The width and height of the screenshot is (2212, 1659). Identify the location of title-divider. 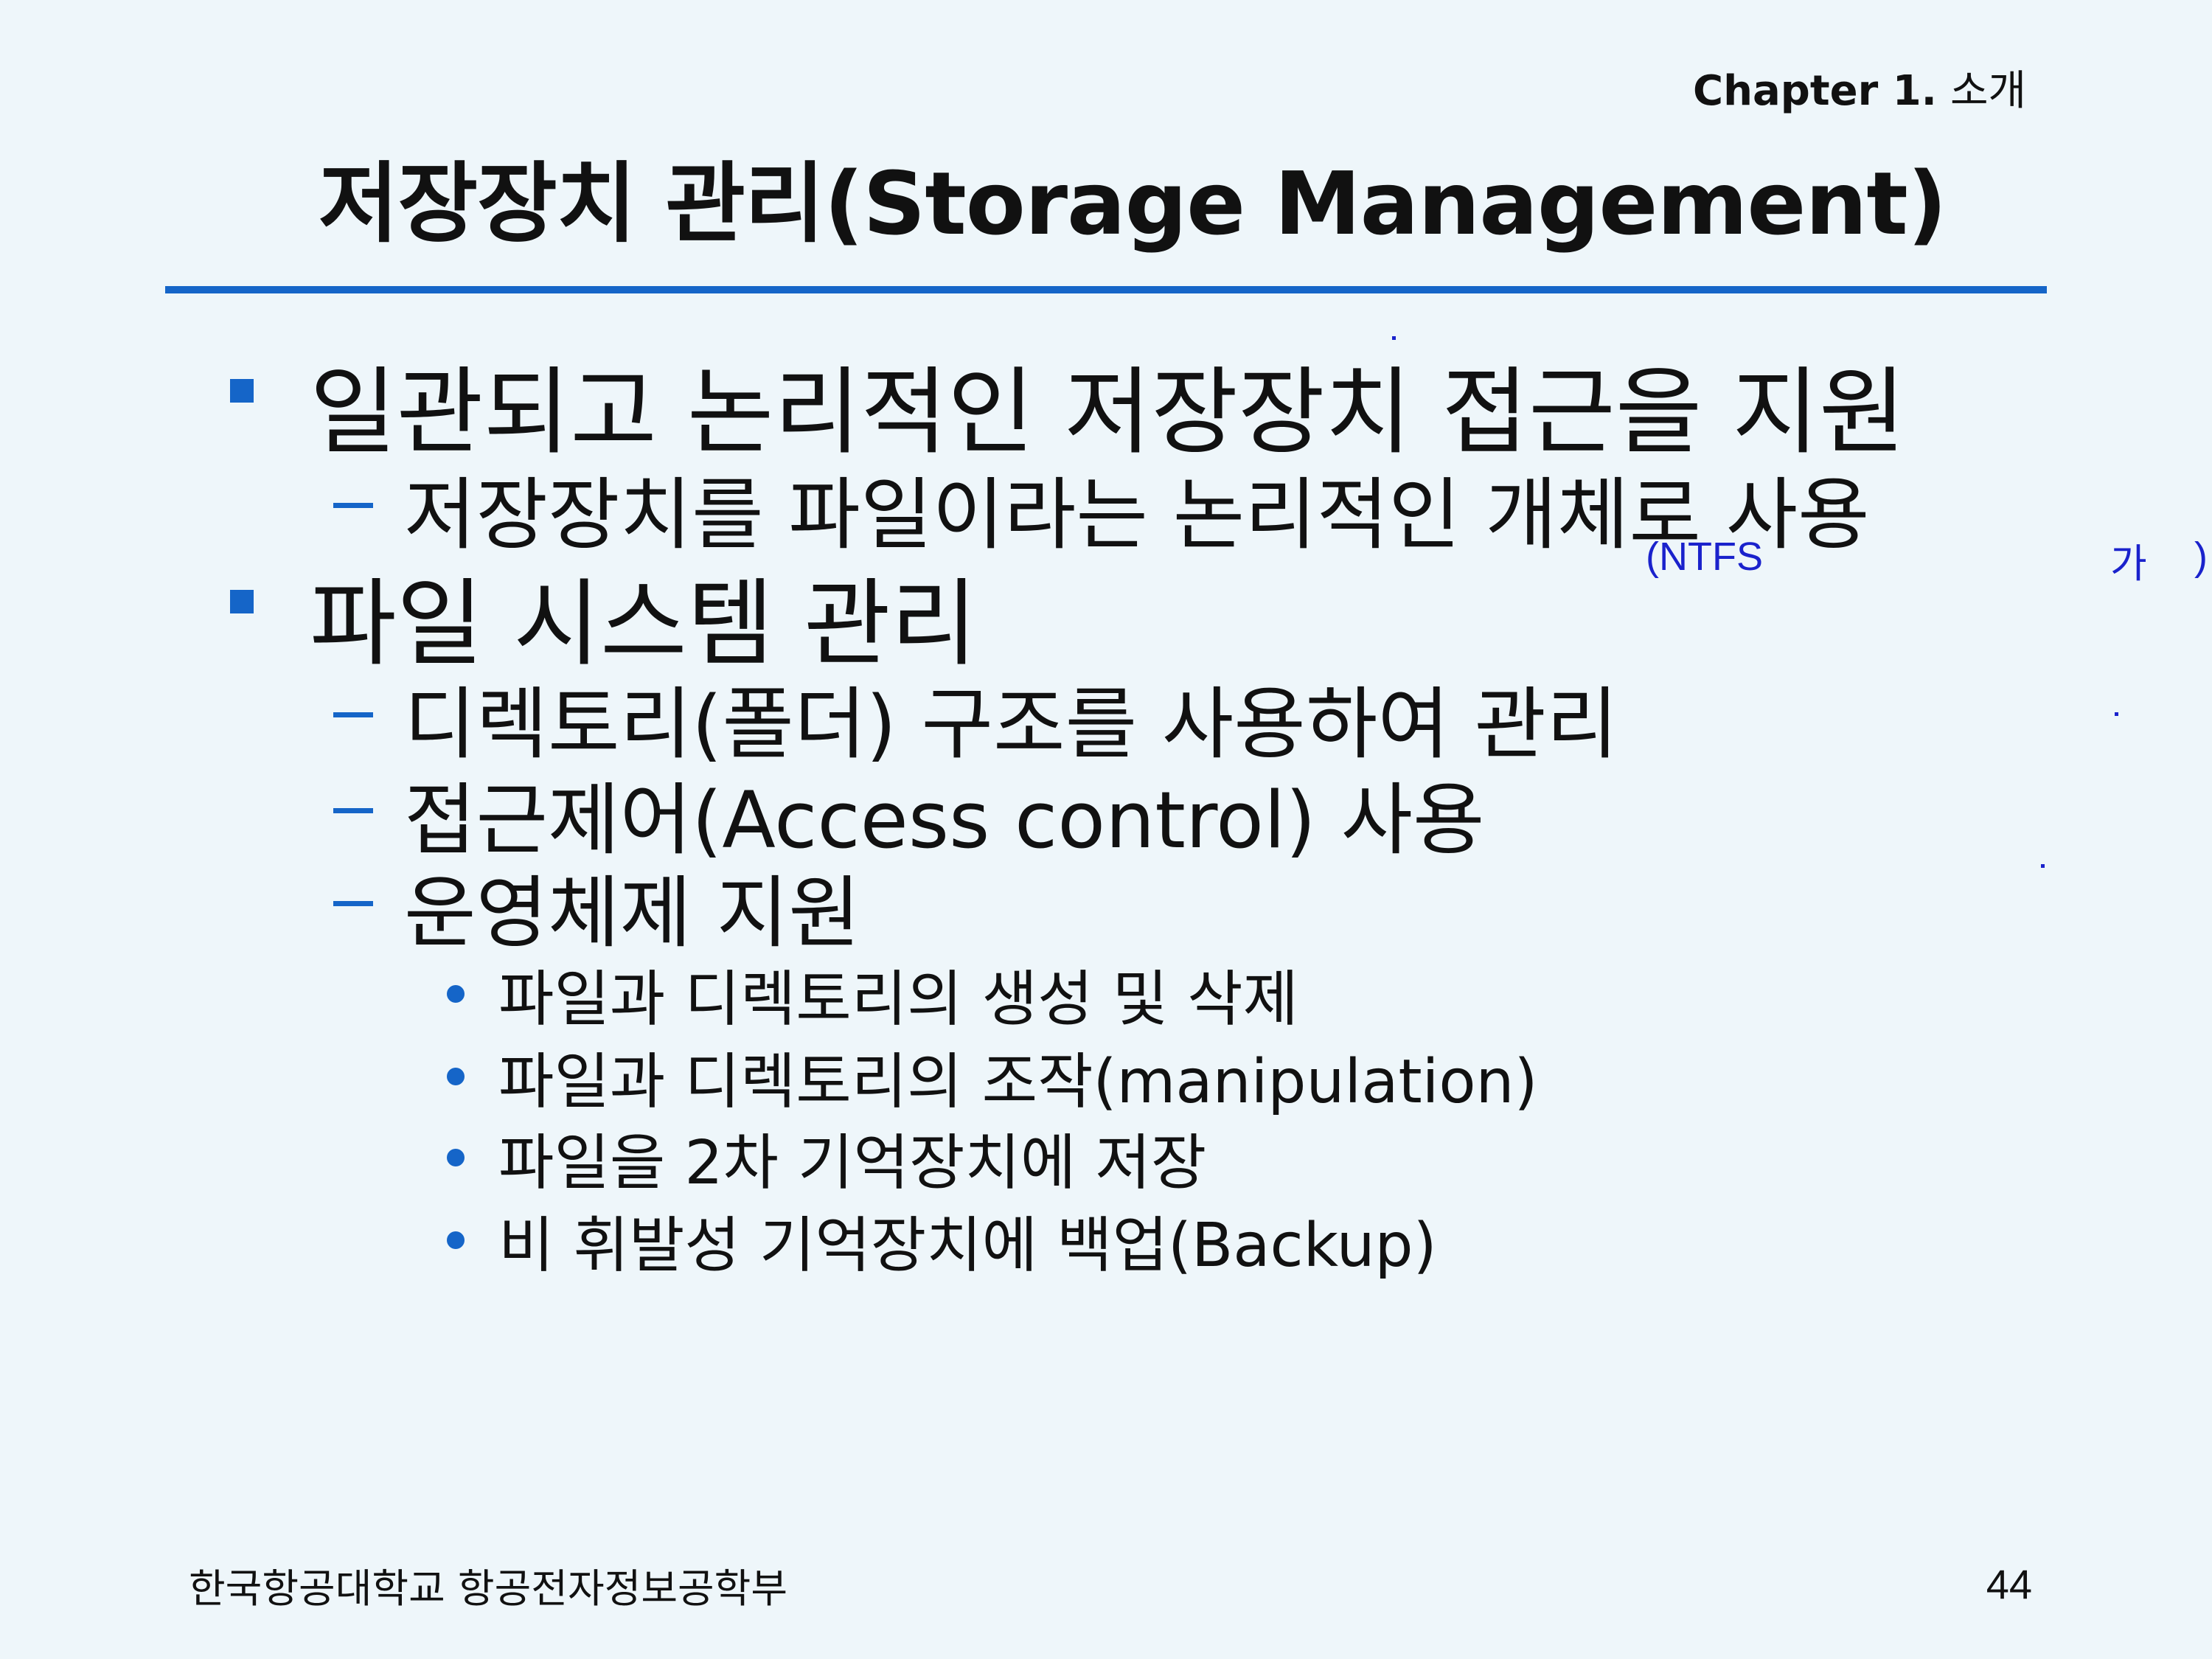
(1106, 289).